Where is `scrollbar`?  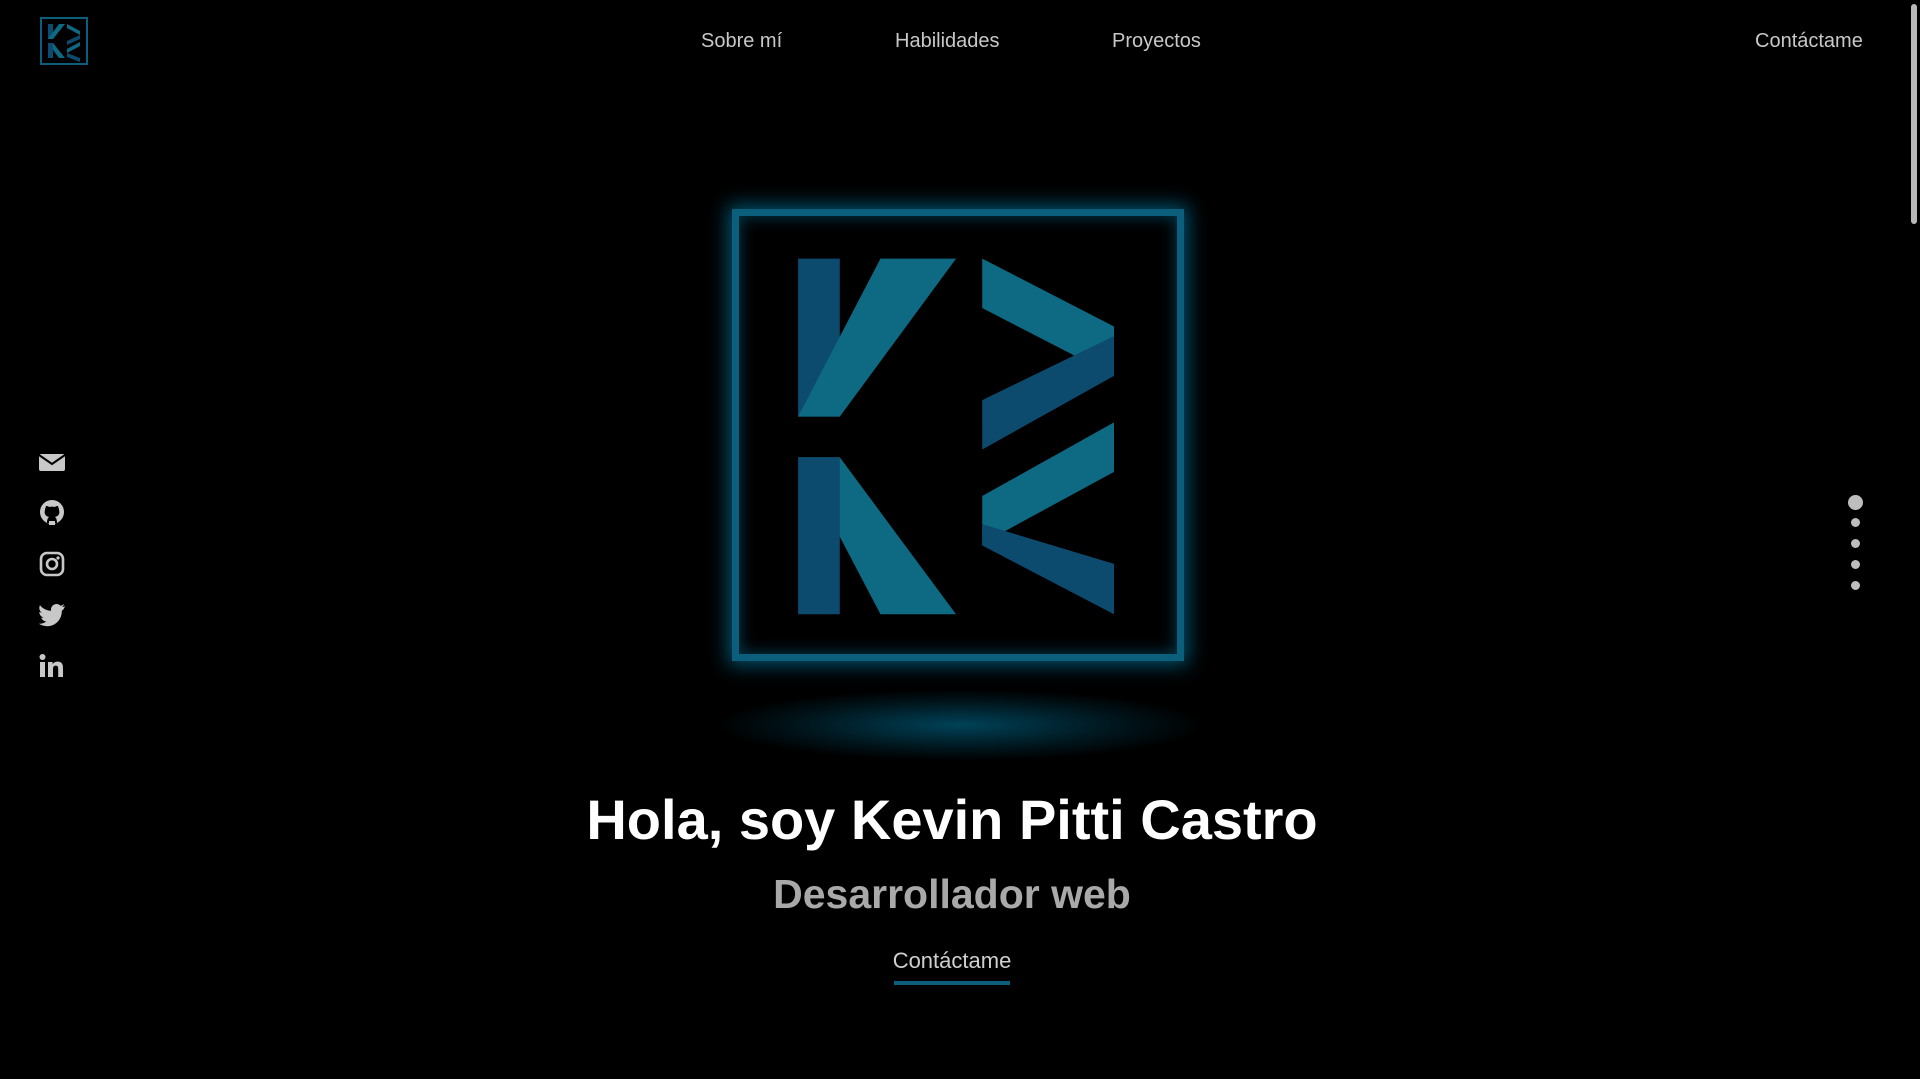
scrollbar is located at coordinates (1913, 539).